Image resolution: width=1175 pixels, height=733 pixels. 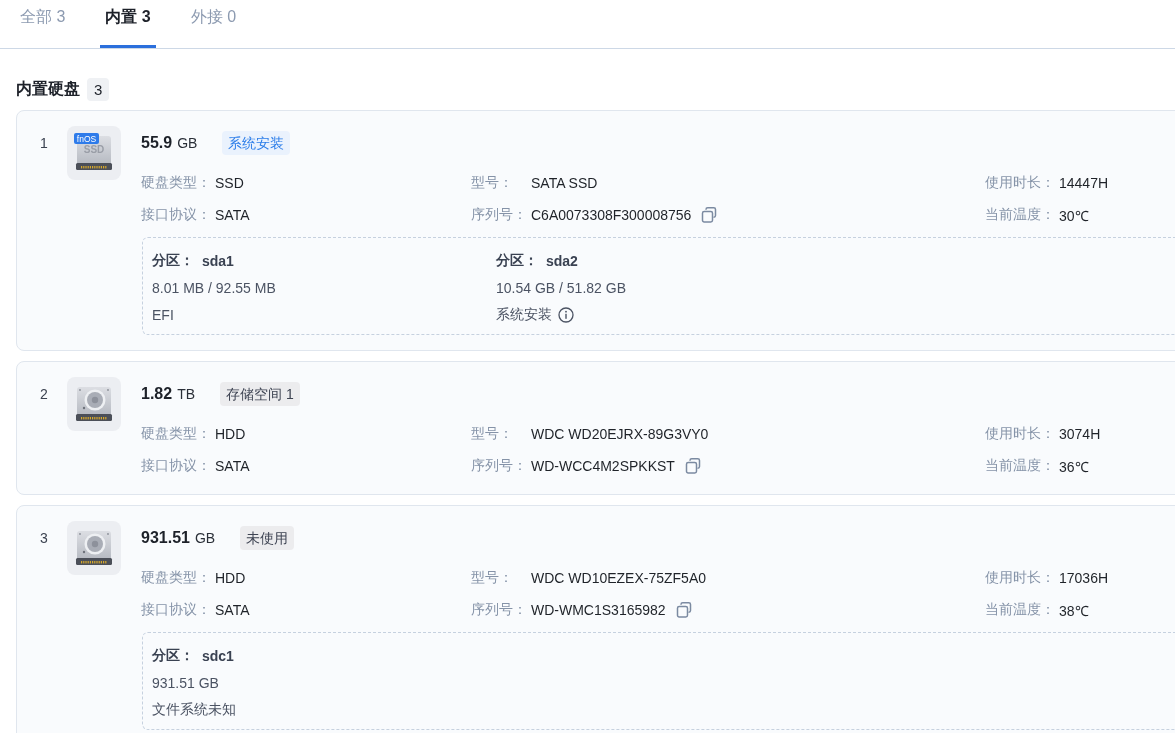 What do you see at coordinates (44, 538) in the screenshot?
I see `disk-index: 3` at bounding box center [44, 538].